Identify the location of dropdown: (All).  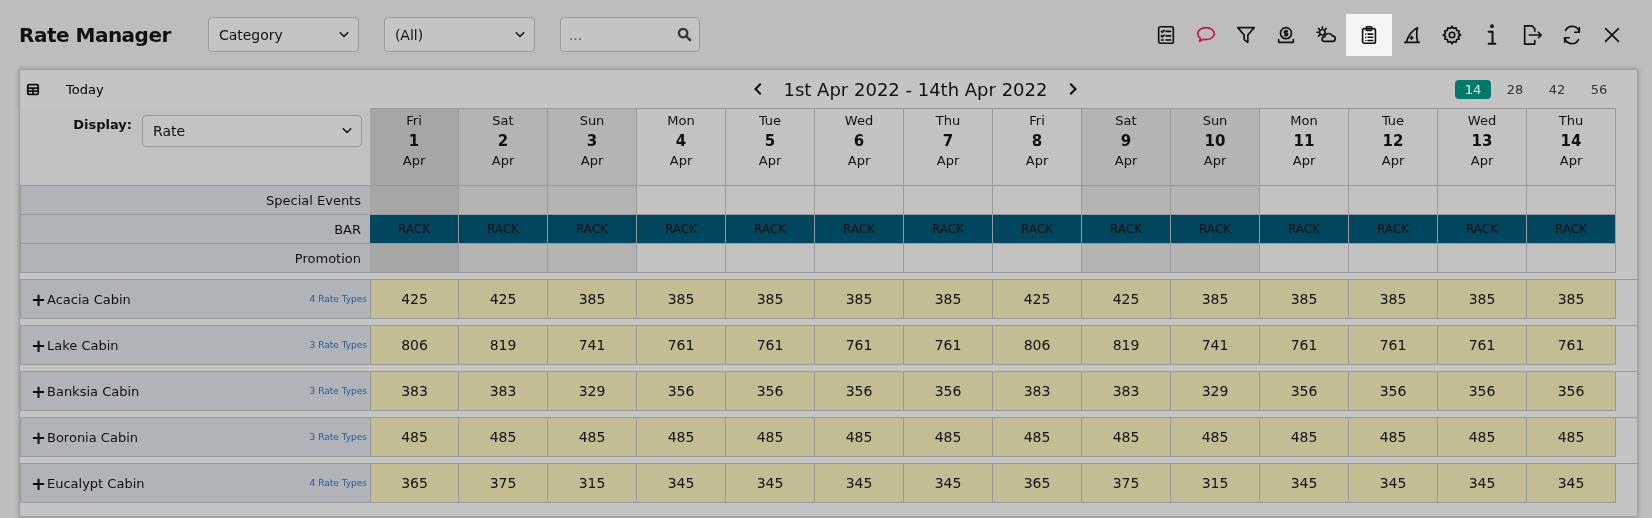
(459, 34).